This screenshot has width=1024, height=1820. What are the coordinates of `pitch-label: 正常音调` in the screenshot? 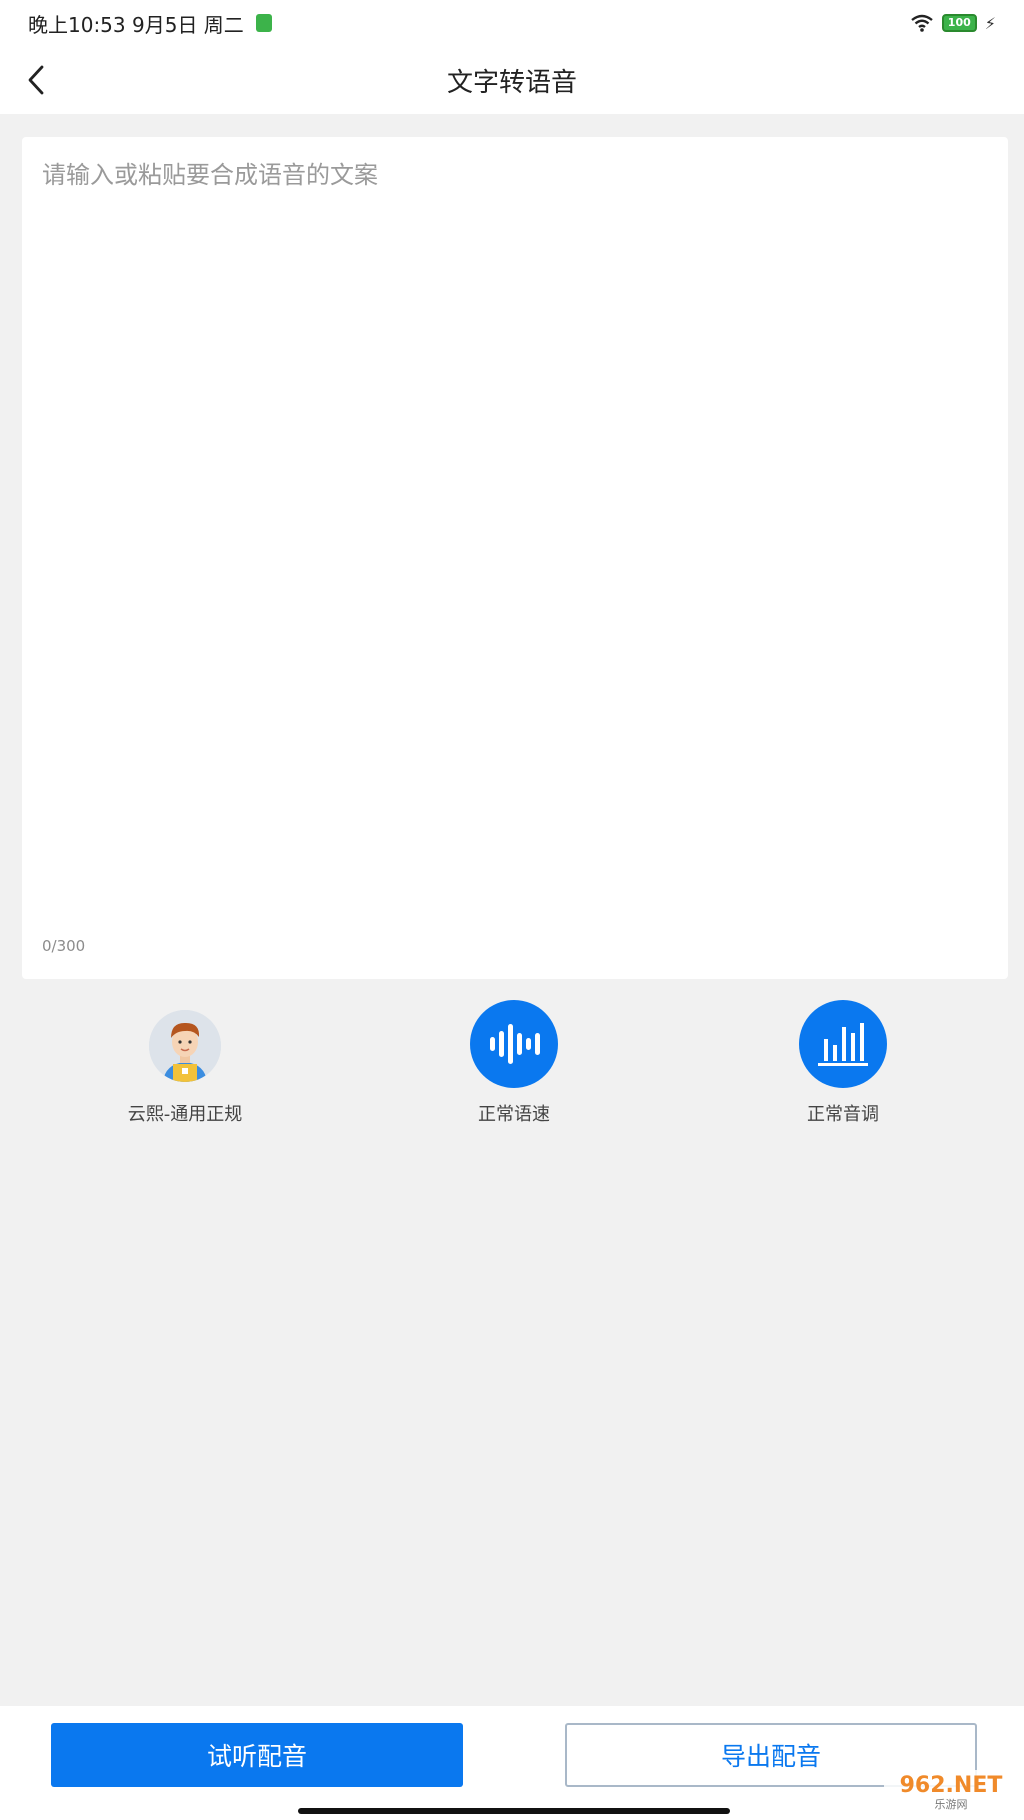 It's located at (843, 1114).